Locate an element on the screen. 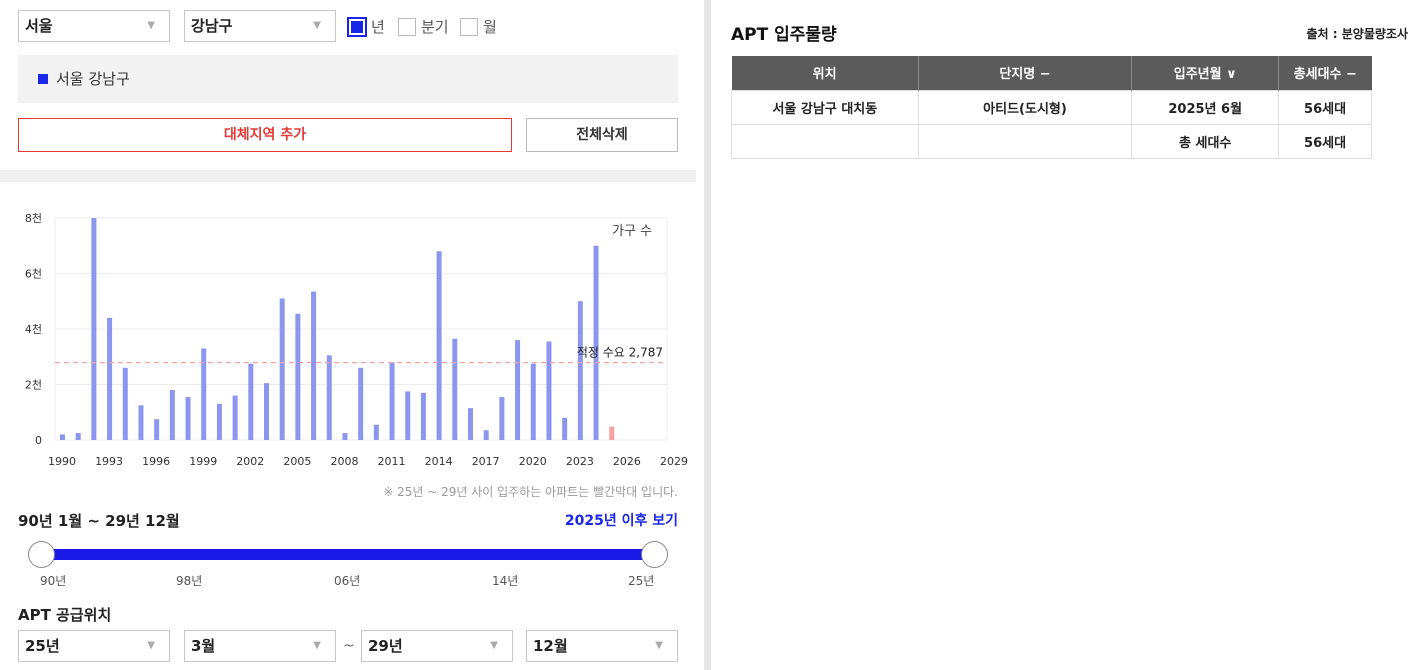  slider-track is located at coordinates (348, 554).